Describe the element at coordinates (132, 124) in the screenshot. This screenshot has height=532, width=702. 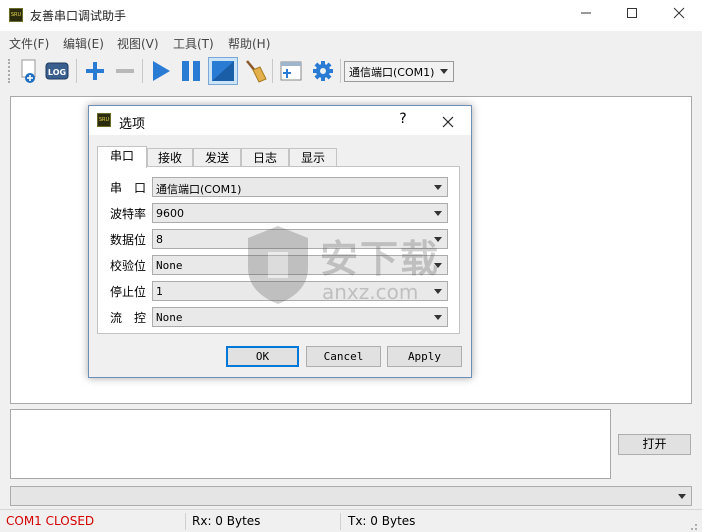
I see `dialog-title: 选项` at that location.